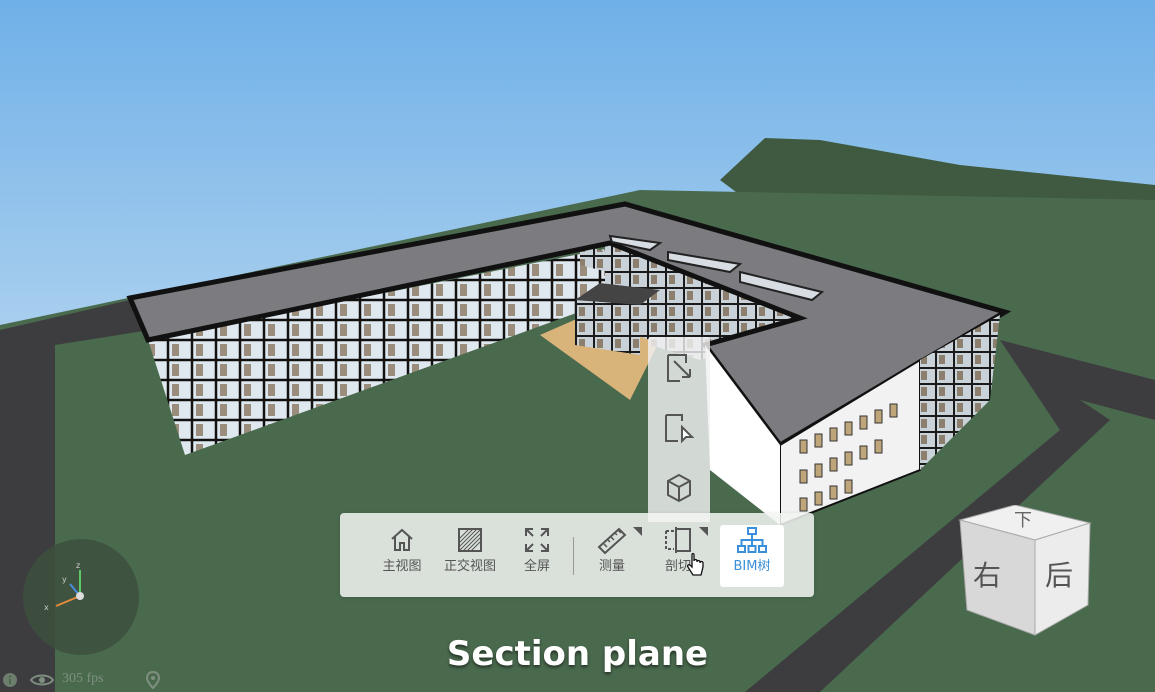  I want to click on toolbar-bim-tree-button: BIM树, so click(752, 556).